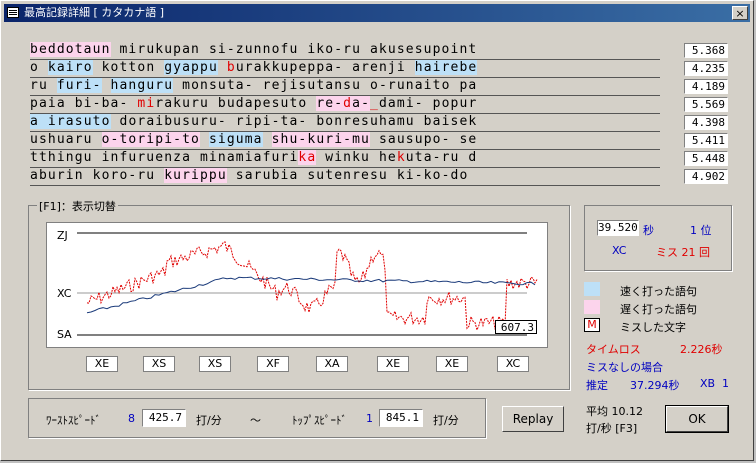 The height and width of the screenshot is (463, 756). Describe the element at coordinates (66, 139) in the screenshot. I see `line-segment: ushuaru` at that location.